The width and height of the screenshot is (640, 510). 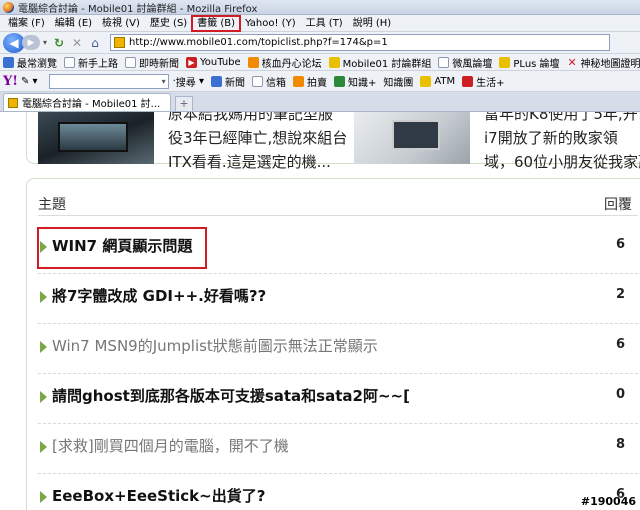 What do you see at coordinates (29, 81) in the screenshot?
I see `pencil-icon: ✎ ▾` at bounding box center [29, 81].